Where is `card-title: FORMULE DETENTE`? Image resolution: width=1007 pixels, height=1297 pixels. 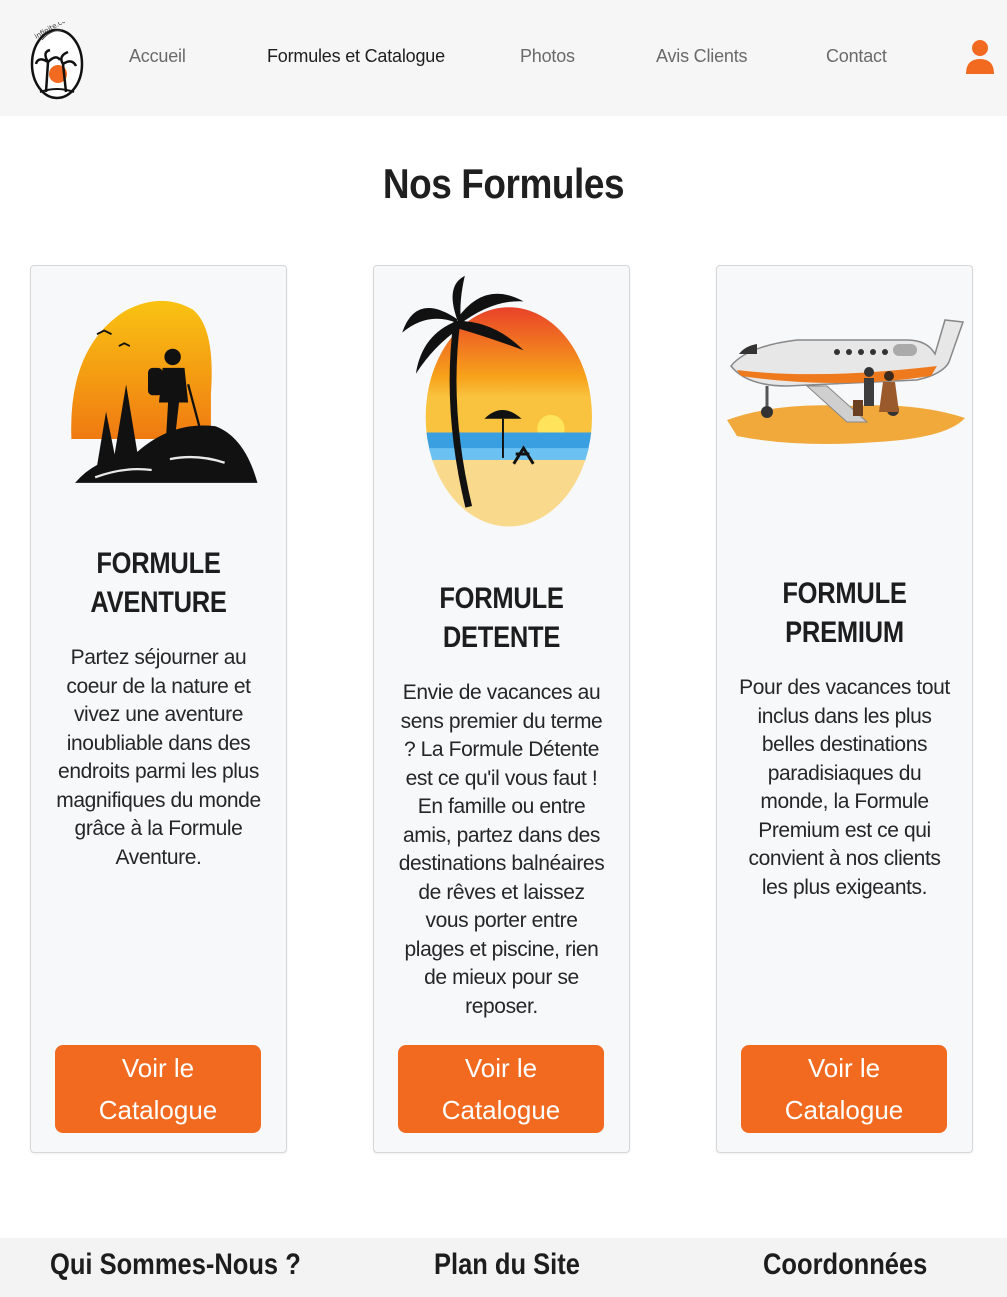 card-title: FORMULE DETENTE is located at coordinates (501, 618).